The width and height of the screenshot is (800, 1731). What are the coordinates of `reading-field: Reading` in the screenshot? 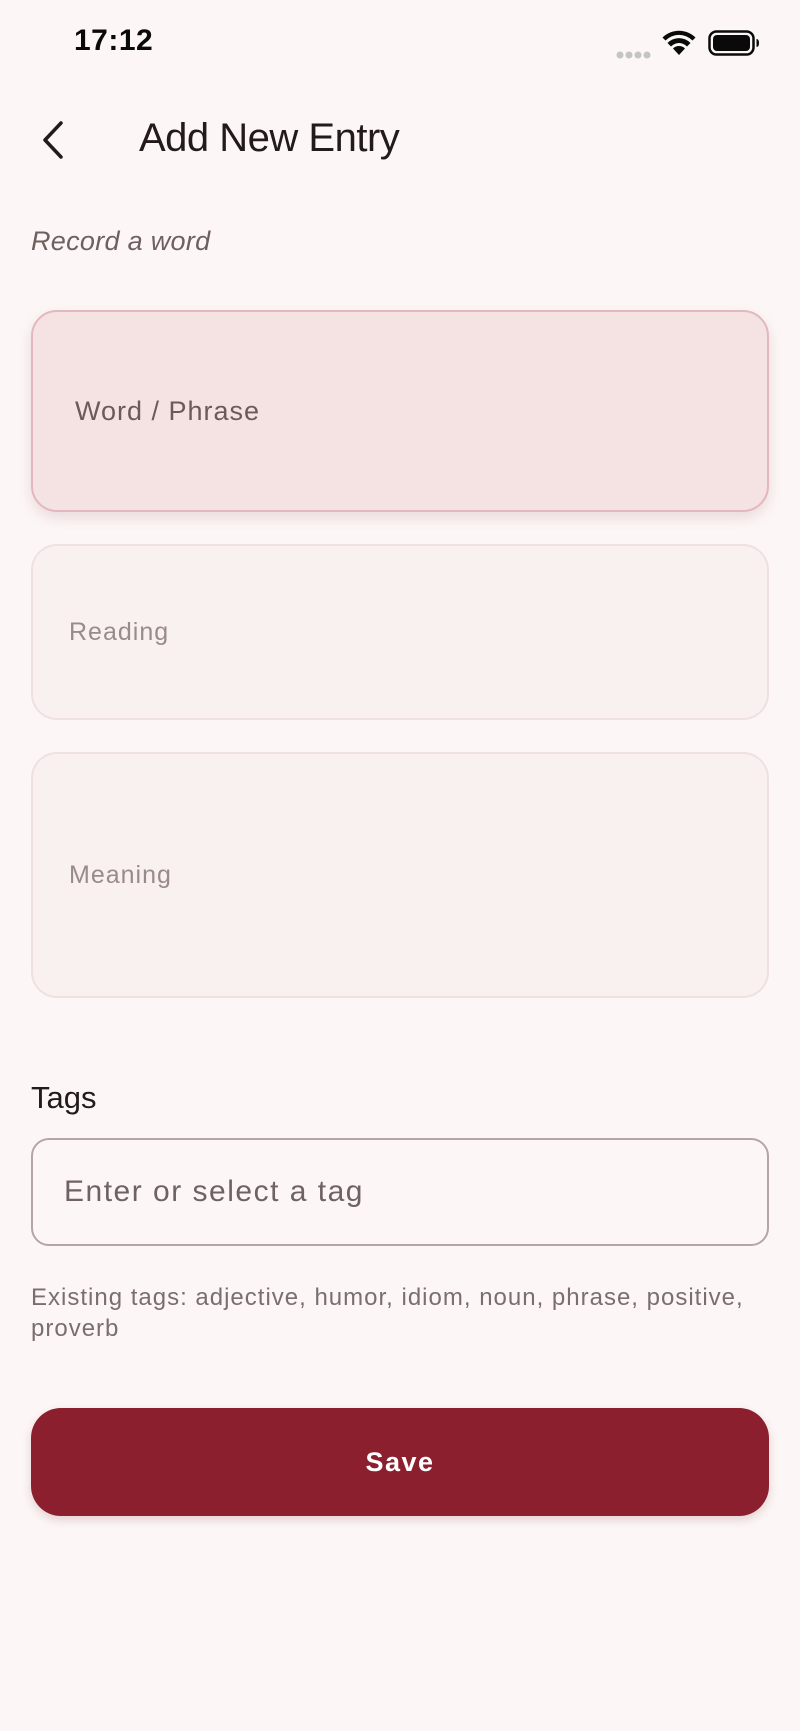 It's located at (400, 632).